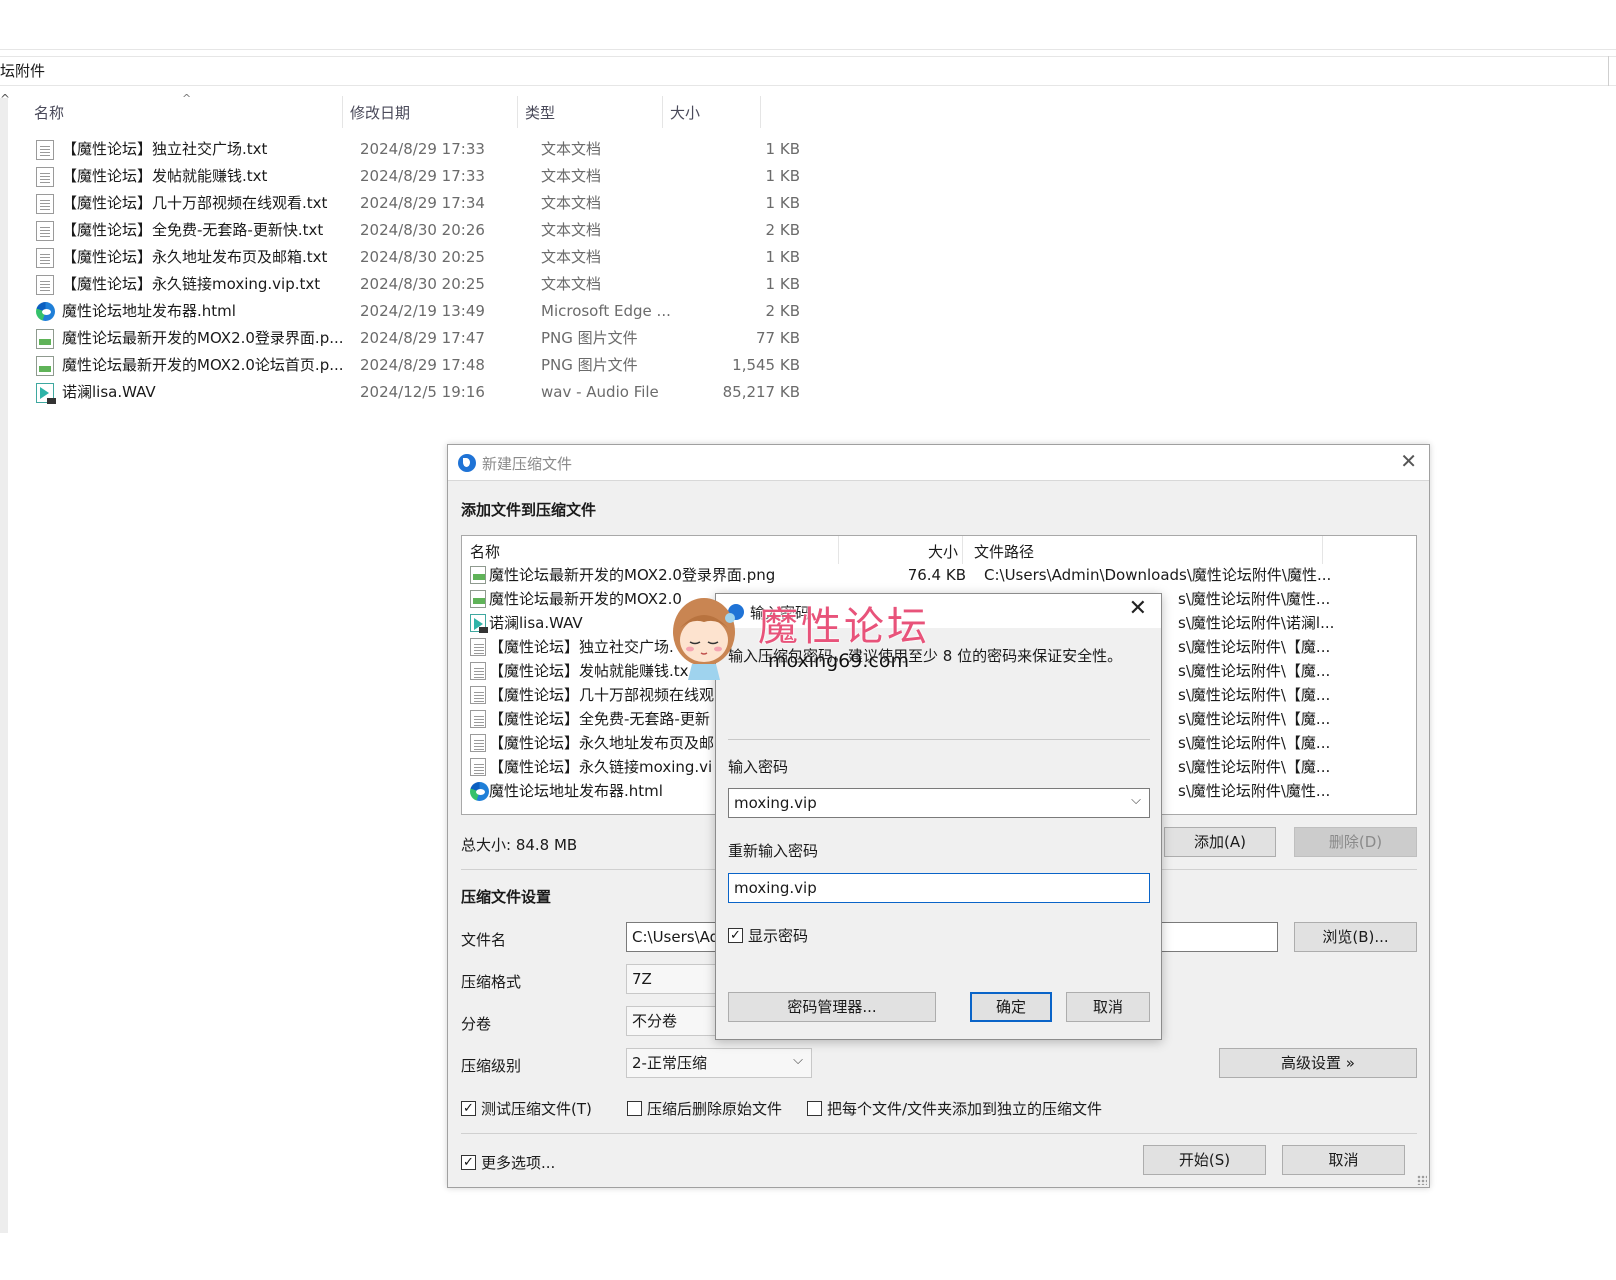  What do you see at coordinates (49, 112) in the screenshot?
I see `column-header-name: 名称` at bounding box center [49, 112].